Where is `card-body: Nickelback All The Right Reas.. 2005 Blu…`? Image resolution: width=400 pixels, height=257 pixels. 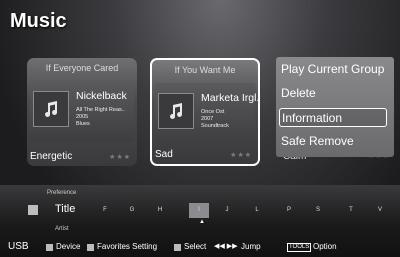
card-body: Nickelback All The Right Reas.. 2005 Blu… is located at coordinates (82, 111).